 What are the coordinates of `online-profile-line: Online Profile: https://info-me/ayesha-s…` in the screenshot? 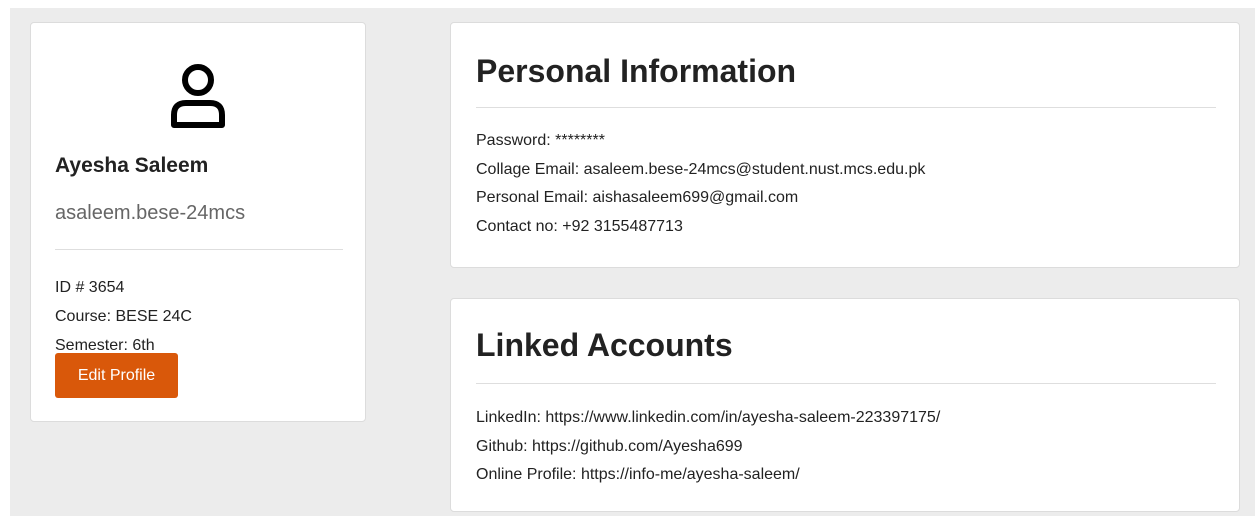 It's located at (638, 474).